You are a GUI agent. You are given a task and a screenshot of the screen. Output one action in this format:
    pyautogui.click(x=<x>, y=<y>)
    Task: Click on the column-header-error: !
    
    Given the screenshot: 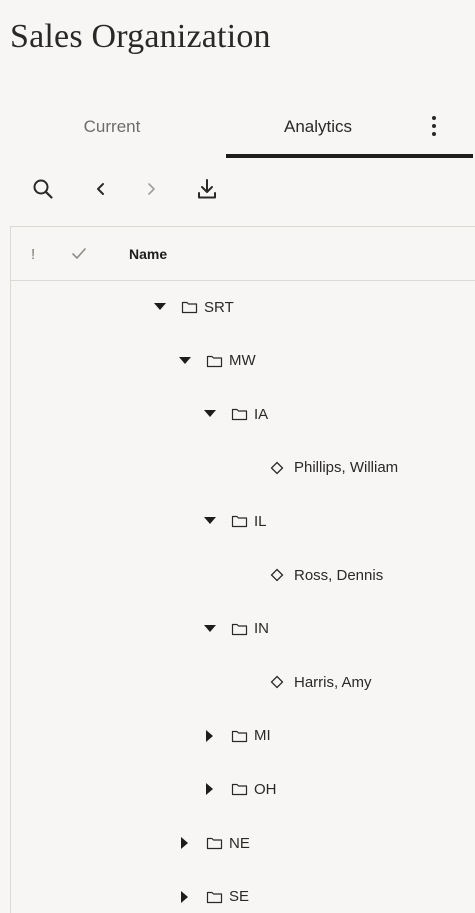 What is the action you would take?
    pyautogui.click(x=33, y=254)
    